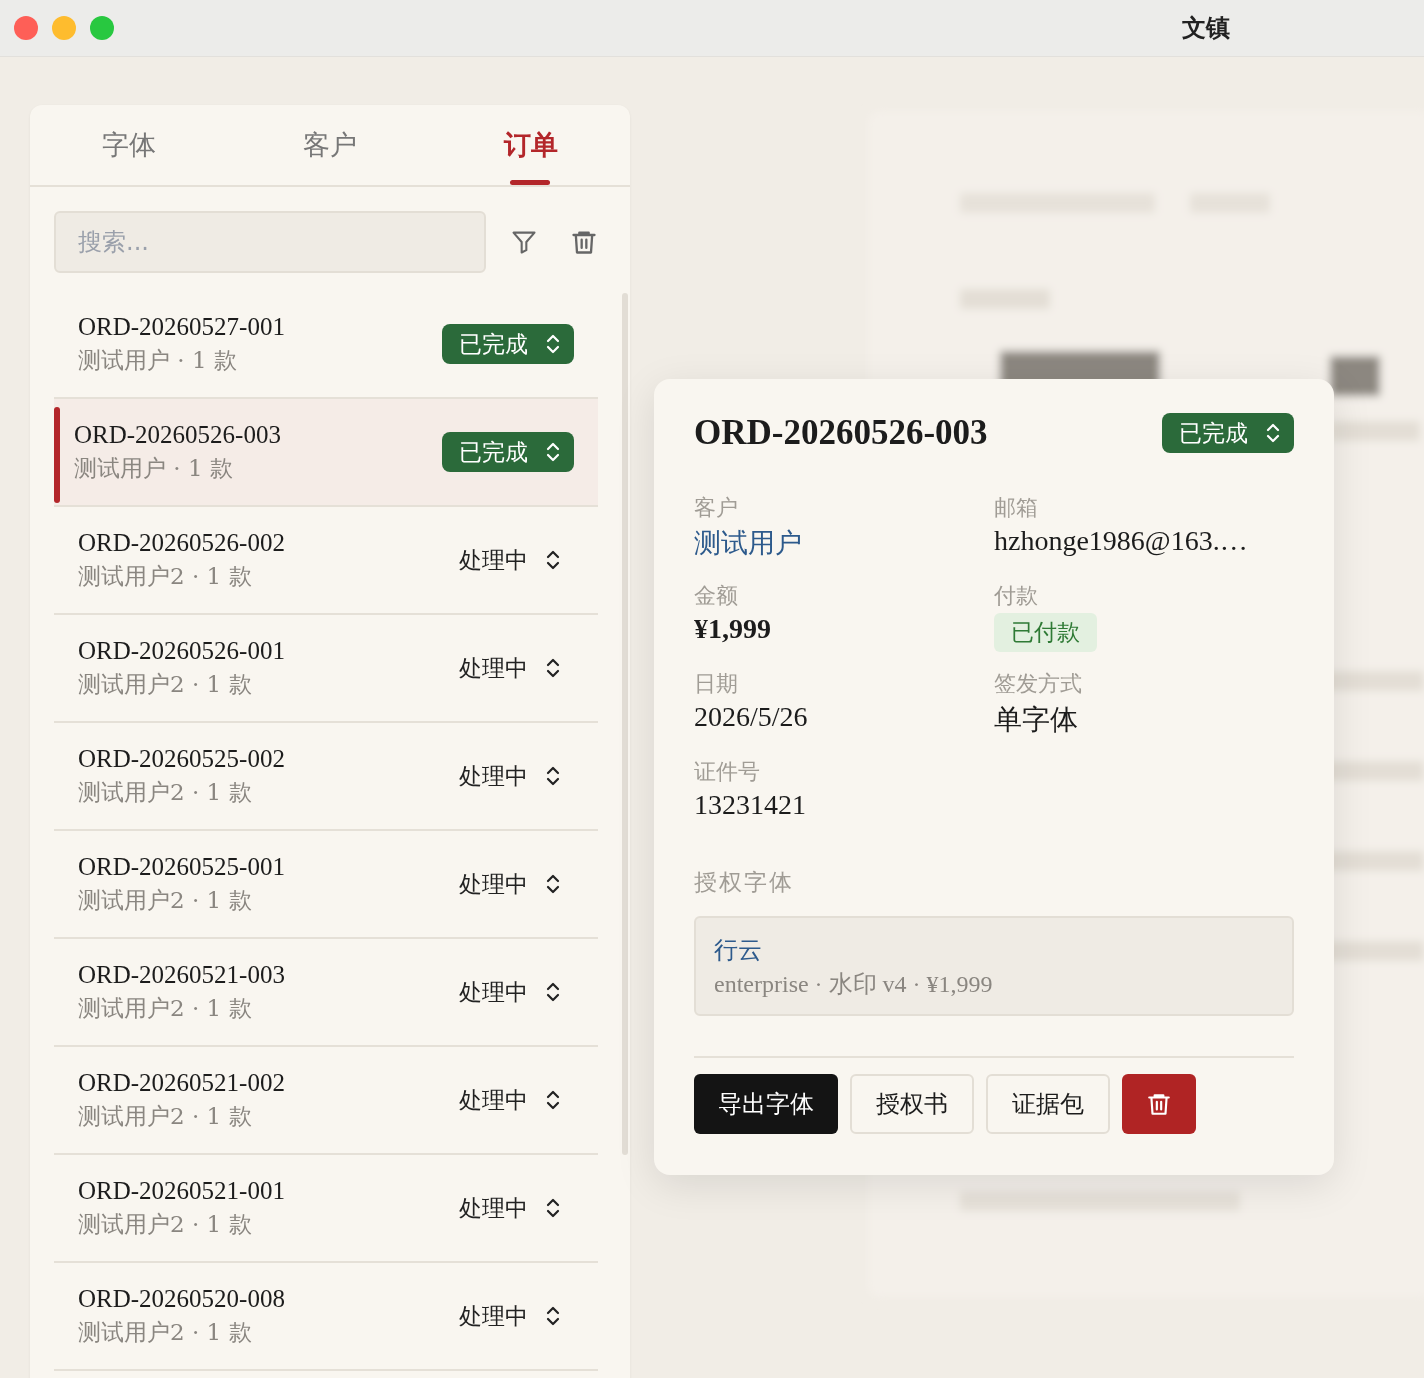  What do you see at coordinates (1048, 1104) in the screenshot?
I see `action-button: 证据包` at bounding box center [1048, 1104].